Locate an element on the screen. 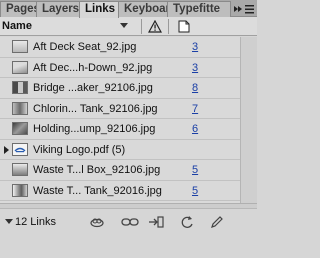 Image resolution: width=320 pixels, height=258 pixels. link-page-number: 6 is located at coordinates (195, 129).